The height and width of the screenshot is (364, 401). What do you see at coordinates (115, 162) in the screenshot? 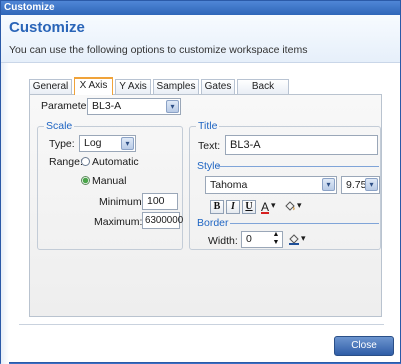
I see `automatic-label: Automatic` at bounding box center [115, 162].